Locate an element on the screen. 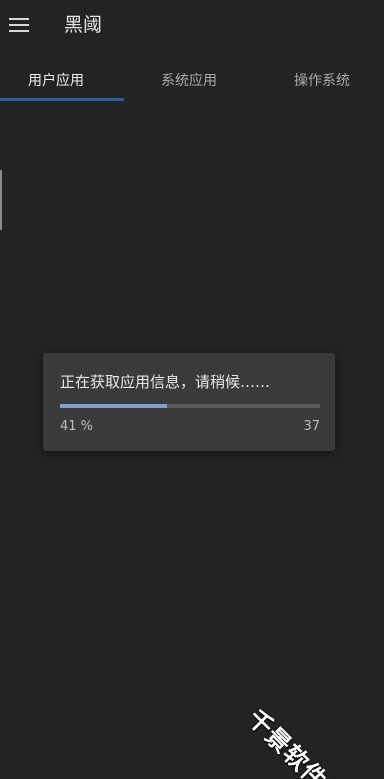  progress-percent: 41 % is located at coordinates (77, 426).